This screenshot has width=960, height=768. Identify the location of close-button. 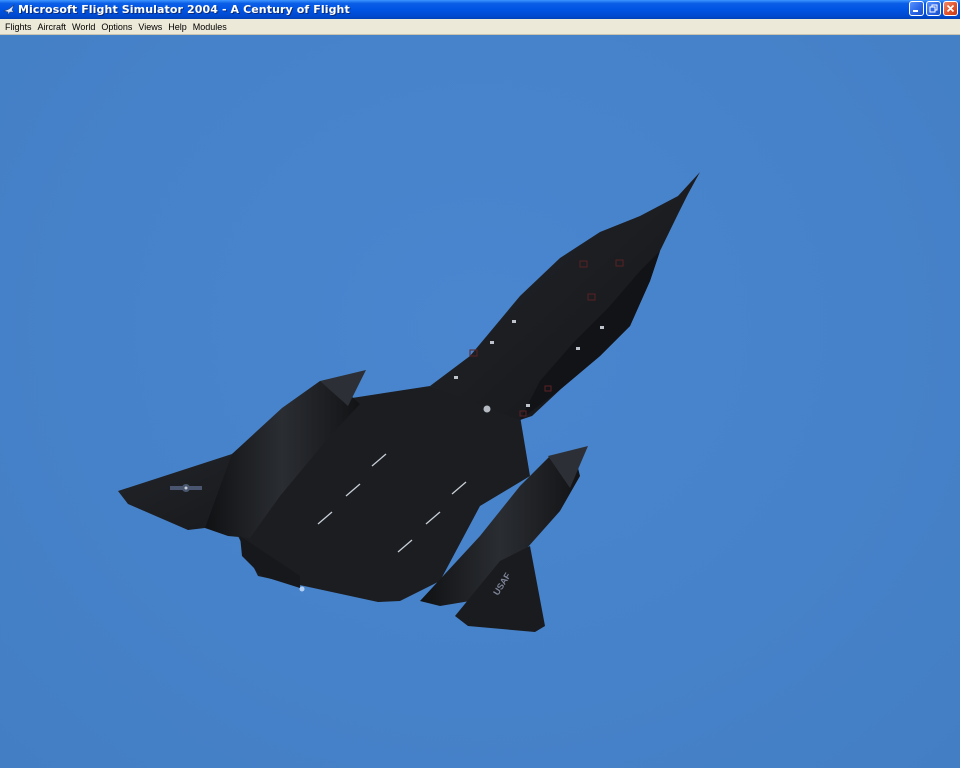
(950, 8).